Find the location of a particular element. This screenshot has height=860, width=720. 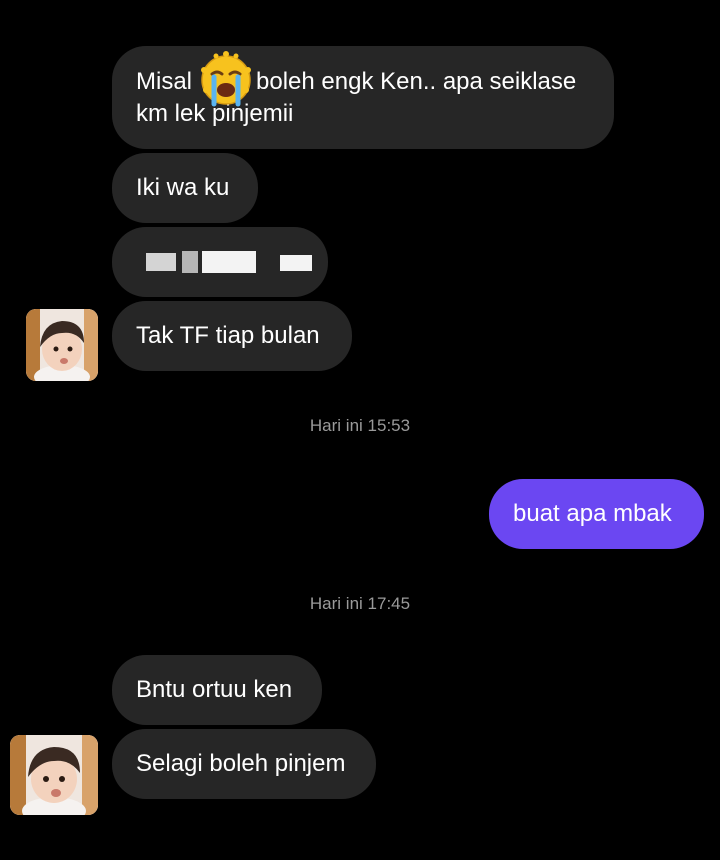

incoming-message-bubble-redacted is located at coordinates (220, 262).